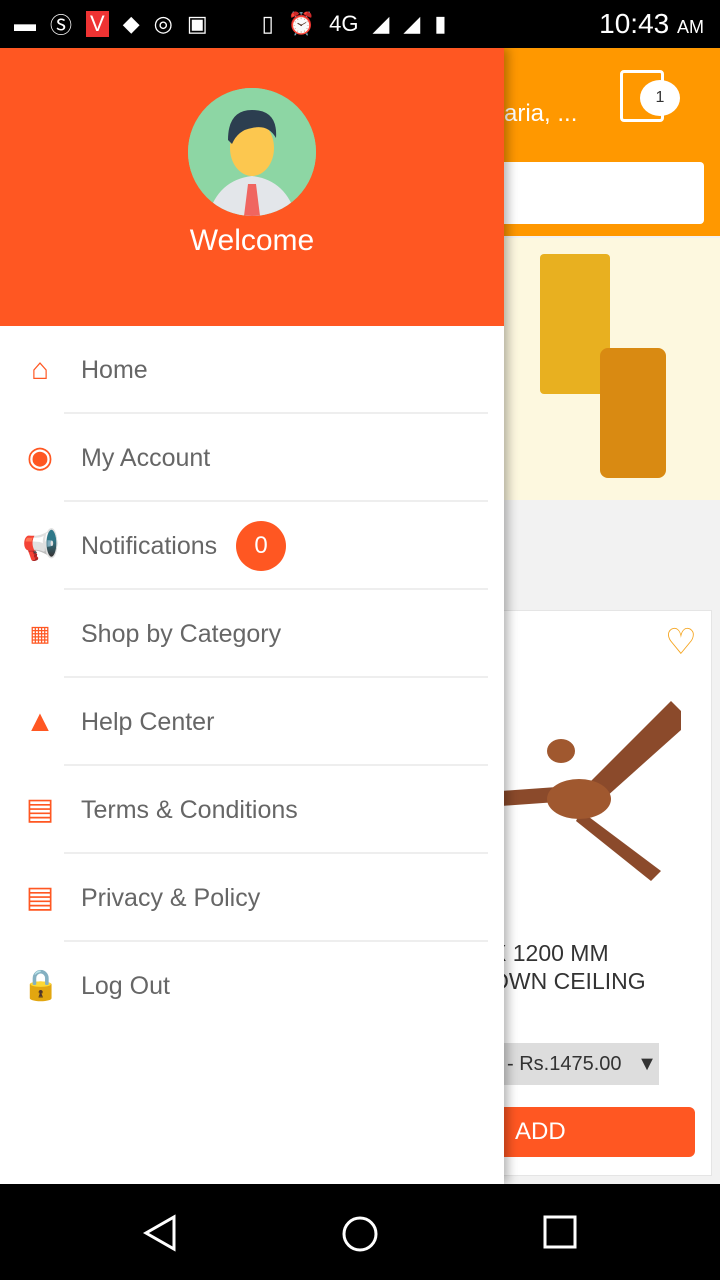 The image size is (720, 1280). I want to click on account-icon: ◉, so click(40, 457).